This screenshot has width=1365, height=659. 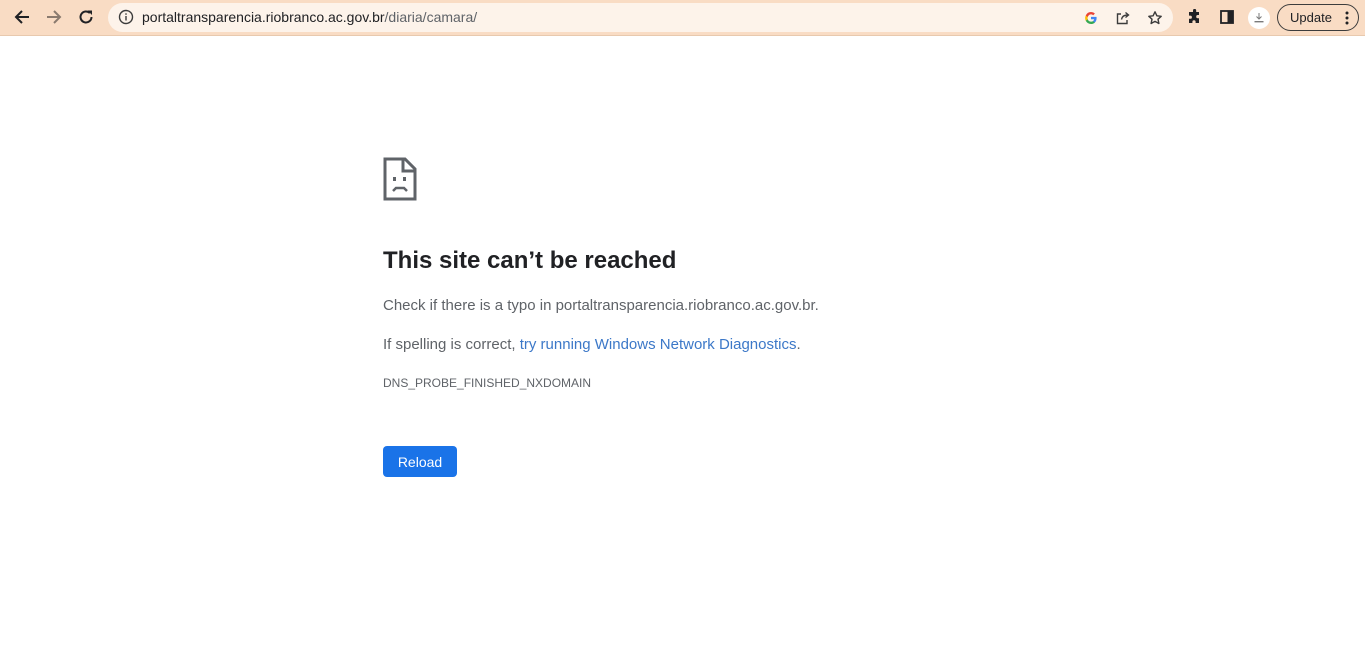 What do you see at coordinates (1155, 18) in the screenshot?
I see `star-icon` at bounding box center [1155, 18].